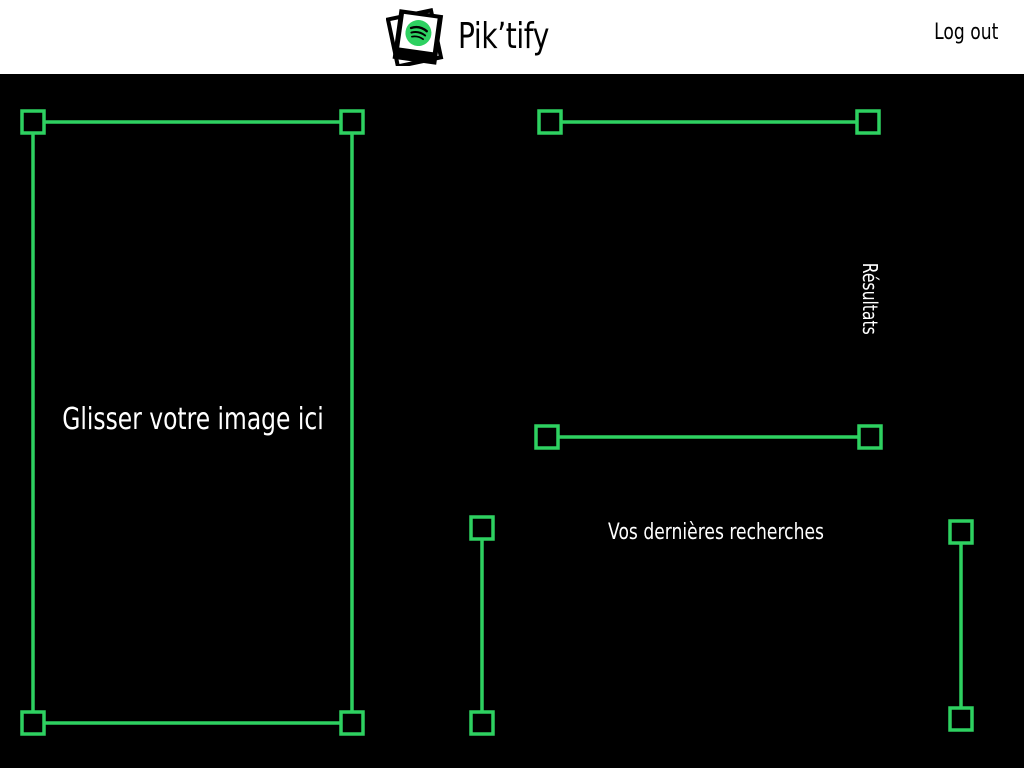  What do you see at coordinates (870, 298) in the screenshot?
I see `results-label: Résultats` at bounding box center [870, 298].